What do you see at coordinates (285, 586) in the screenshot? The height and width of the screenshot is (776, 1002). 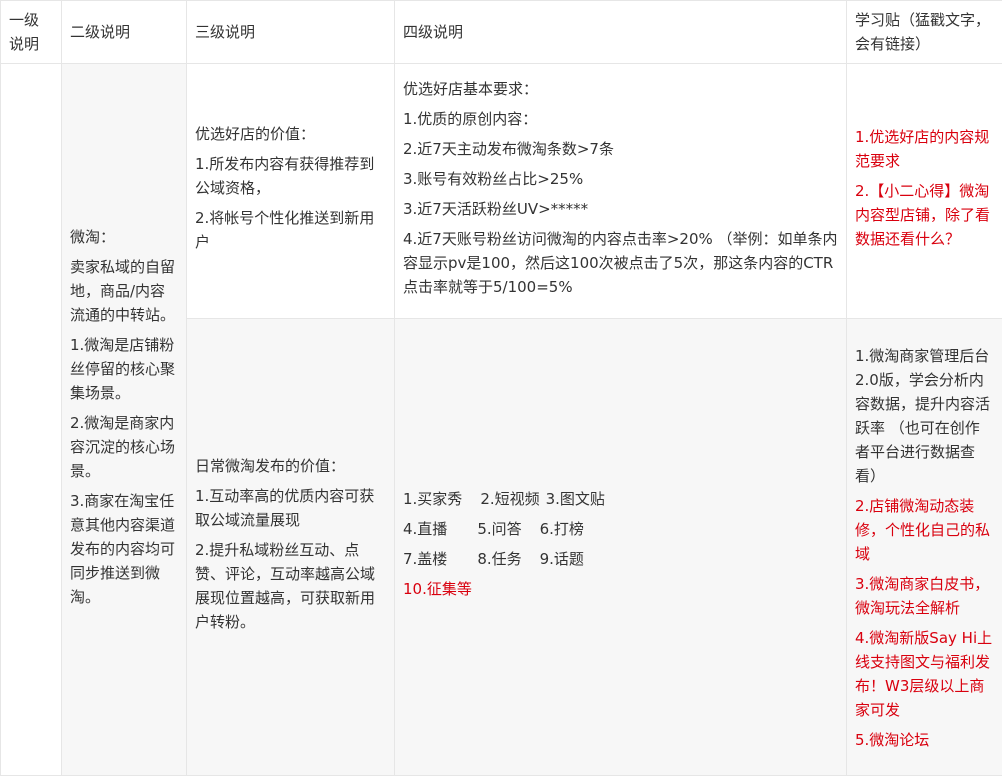 I see `level3-item: 2.提升私域粉丝互动、点赞、评论，互动率越高公域展现位置越高，可获取新用户转粉。` at bounding box center [285, 586].